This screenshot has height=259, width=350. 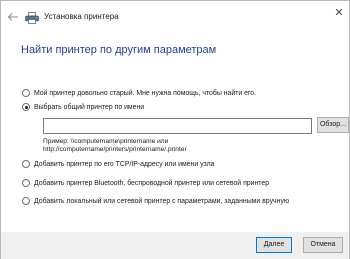 What do you see at coordinates (26, 107) in the screenshot?
I see `radio-shared-printer` at bounding box center [26, 107].